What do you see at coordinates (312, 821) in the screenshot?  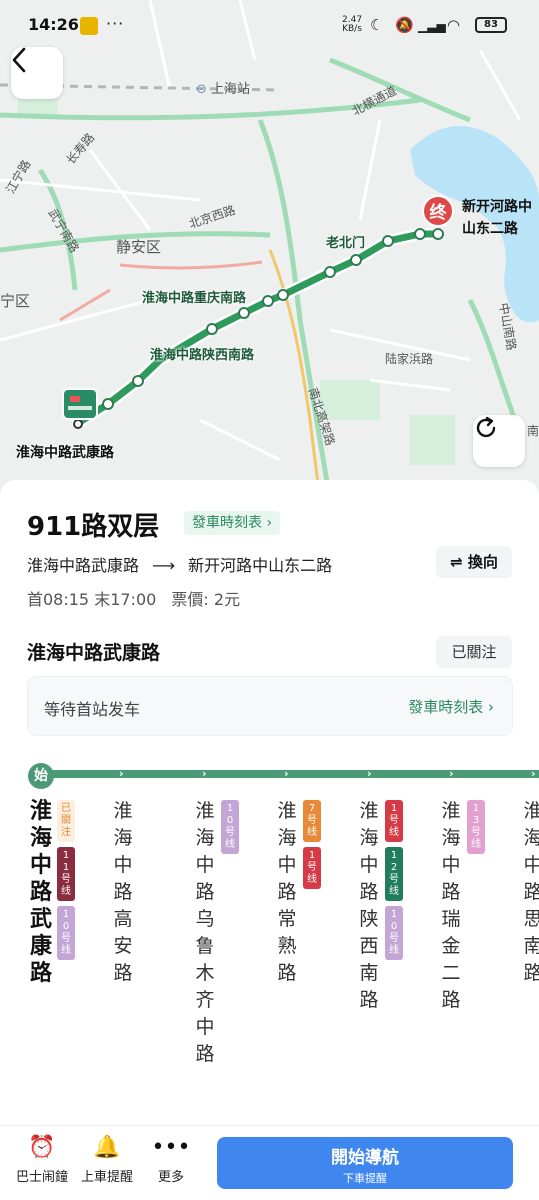 I see `metro-line-badge: 7号线` at bounding box center [312, 821].